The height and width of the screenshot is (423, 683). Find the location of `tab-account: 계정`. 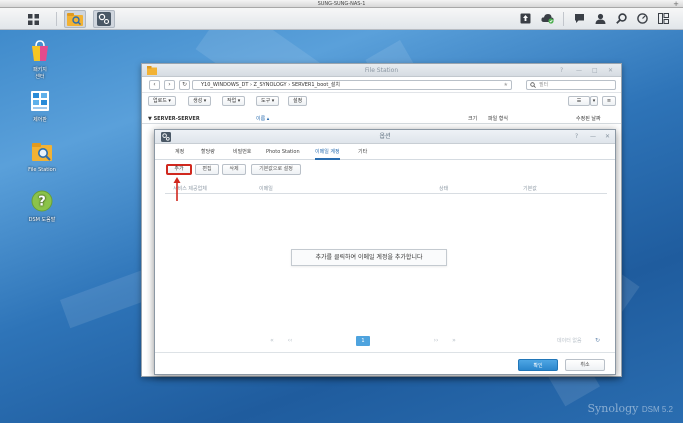

tab-account: 계정 is located at coordinates (179, 152).